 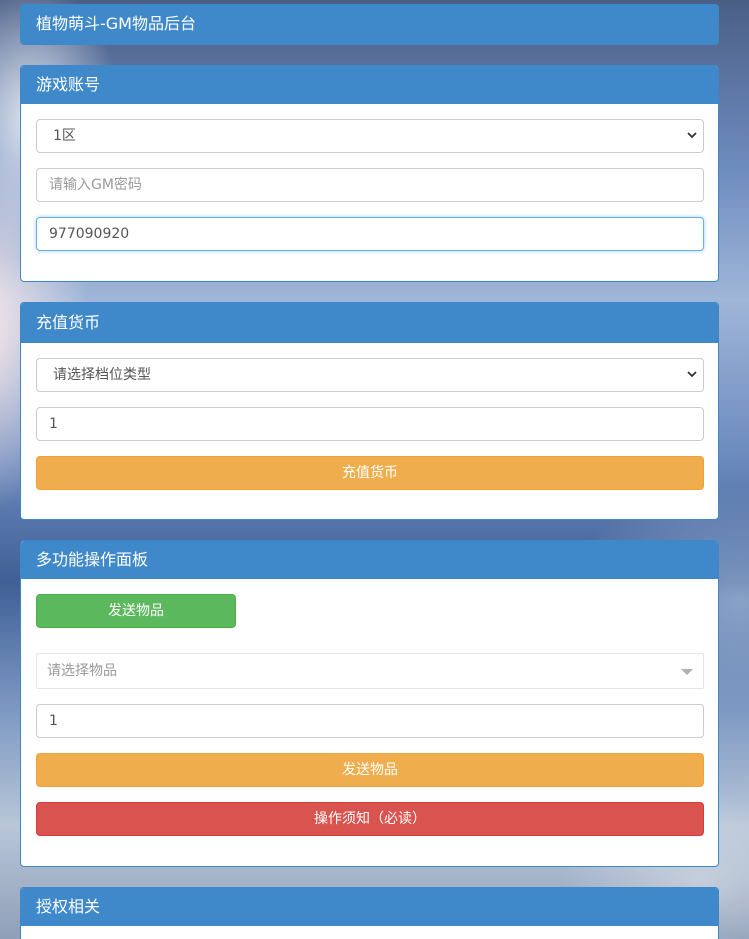 I want to click on notice-button: 操作须知（必读）, so click(x=370, y=819).